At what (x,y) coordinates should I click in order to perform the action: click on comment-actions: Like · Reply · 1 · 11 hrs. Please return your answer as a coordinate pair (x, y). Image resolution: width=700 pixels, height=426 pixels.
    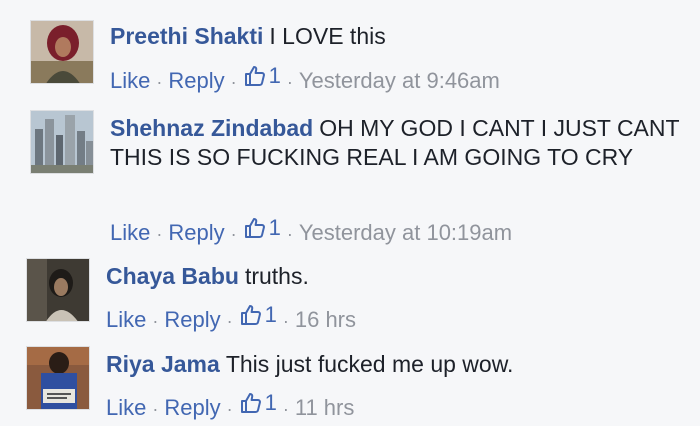
    Looking at the image, I should click on (230, 406).